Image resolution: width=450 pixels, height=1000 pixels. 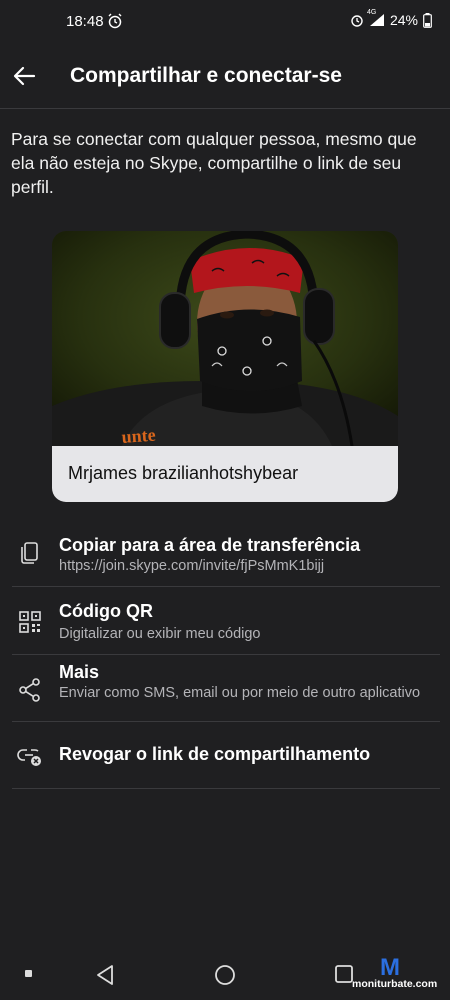 What do you see at coordinates (371, 12) in the screenshot?
I see `network-type: 4G` at bounding box center [371, 12].